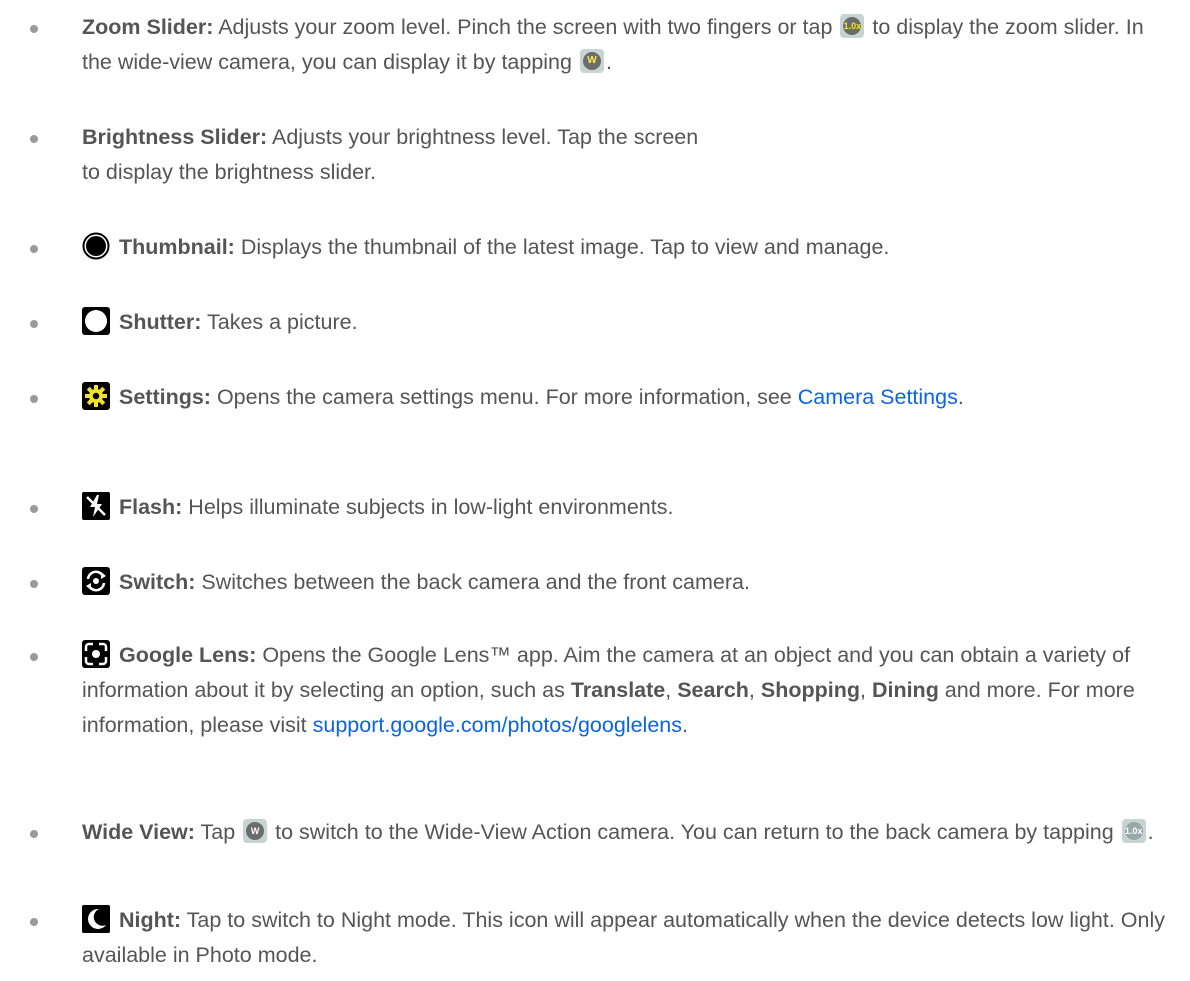  I want to click on term-label: Wide View:, so click(138, 832).